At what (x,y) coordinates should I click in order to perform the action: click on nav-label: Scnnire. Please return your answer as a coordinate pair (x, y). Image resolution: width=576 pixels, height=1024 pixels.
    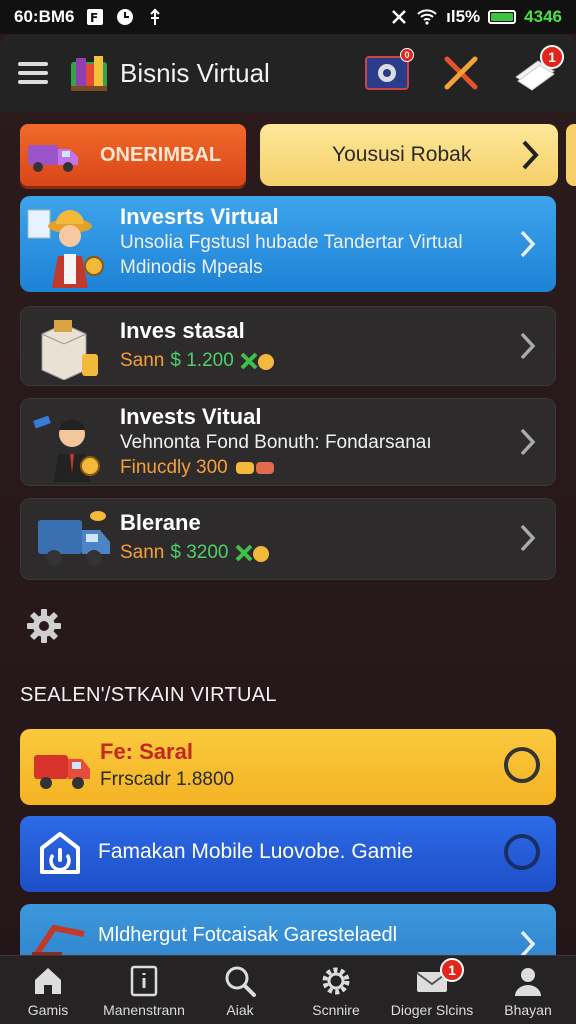
    Looking at the image, I should click on (336, 1010).